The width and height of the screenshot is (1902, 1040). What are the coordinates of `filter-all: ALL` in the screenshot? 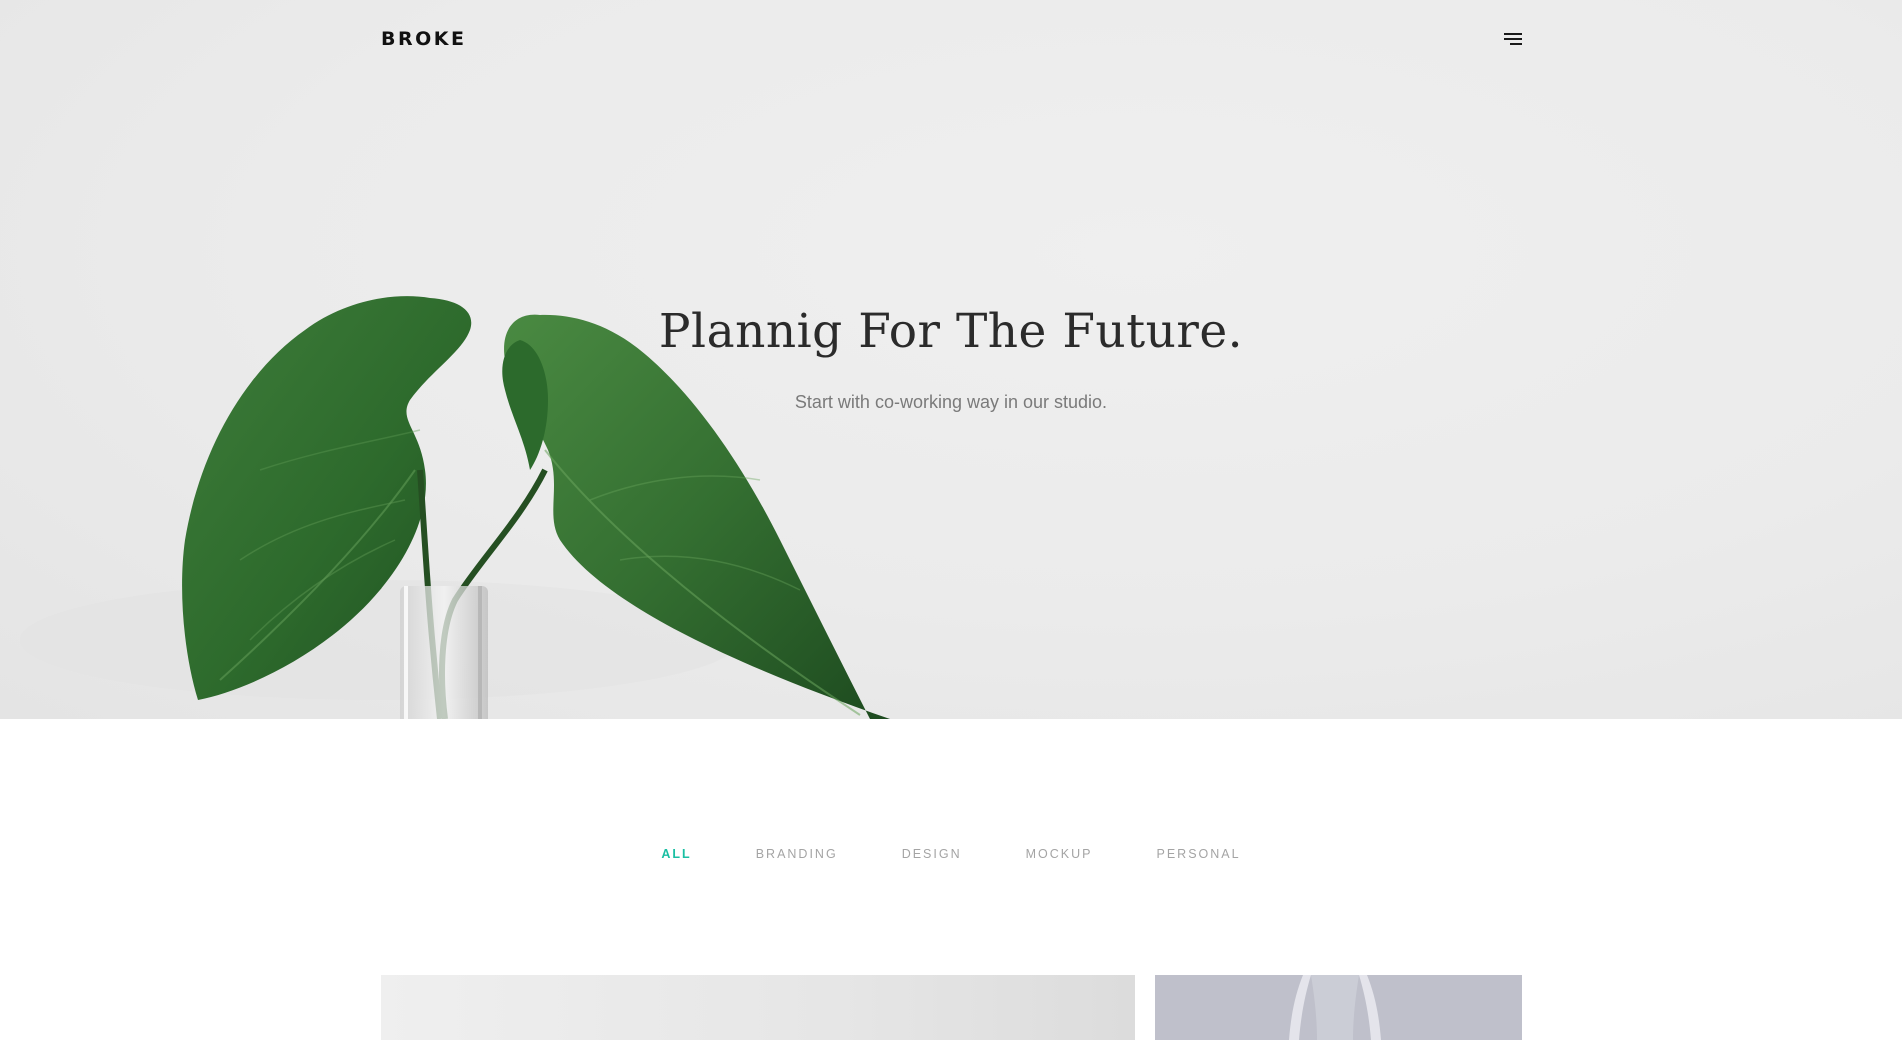 It's located at (676, 854).